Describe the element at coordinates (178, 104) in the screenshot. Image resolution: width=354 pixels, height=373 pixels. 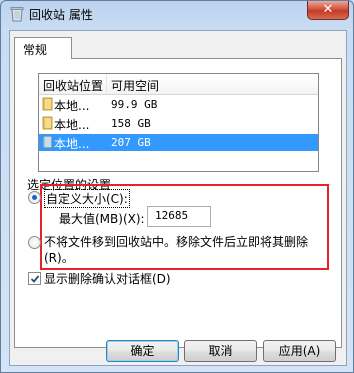
I see `list-item: 本地... 99.9 GB` at that location.